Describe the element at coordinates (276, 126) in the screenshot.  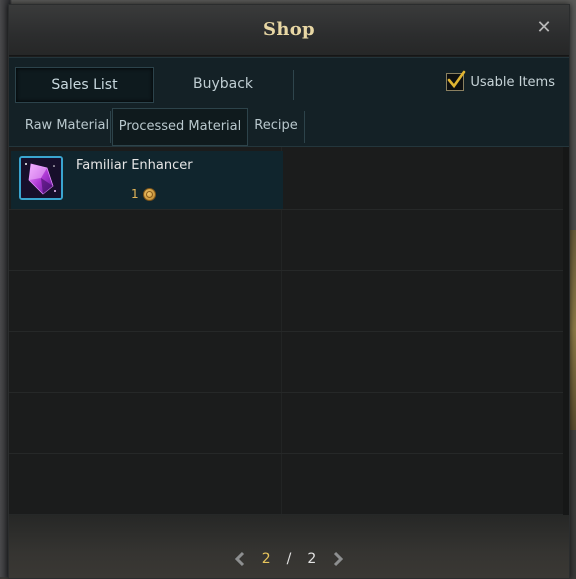
I see `subtab-recipe: Recipe` at that location.